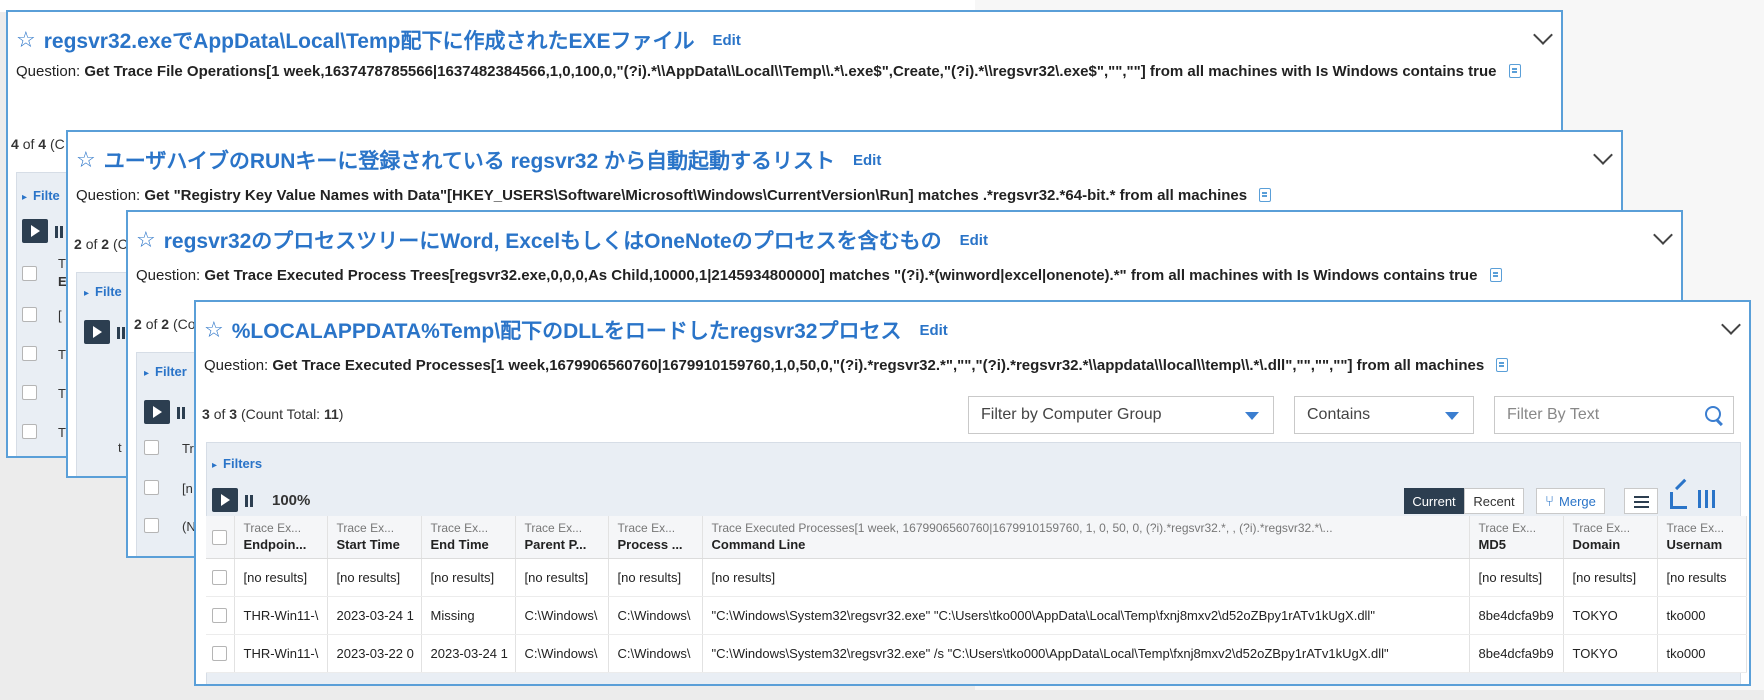 This screenshot has width=1764, height=700. I want to click on count-total: 2, so click(165, 324).